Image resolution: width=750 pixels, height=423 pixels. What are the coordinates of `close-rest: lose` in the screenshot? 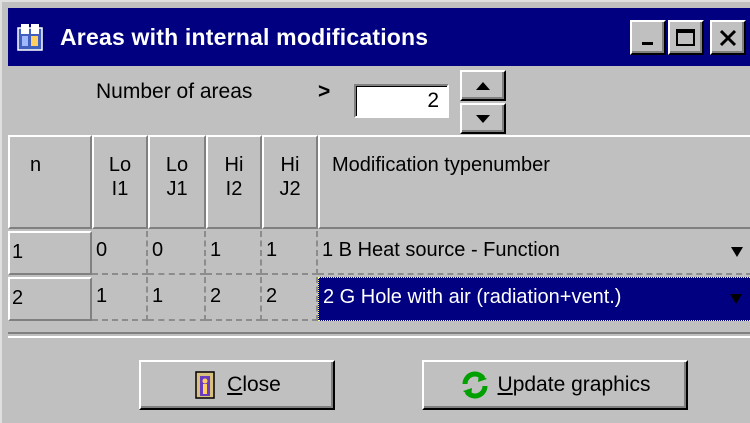 It's located at (261, 384).